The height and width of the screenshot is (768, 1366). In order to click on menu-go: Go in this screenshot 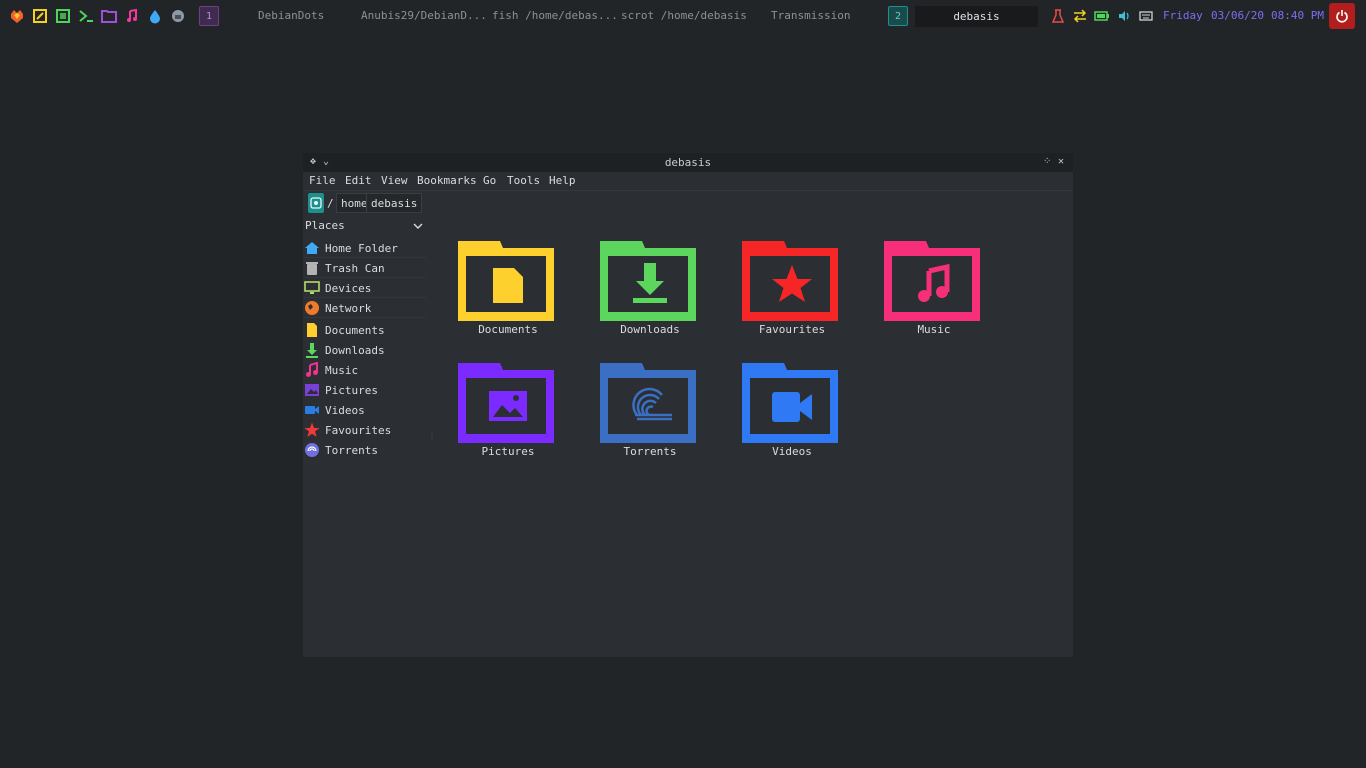, I will do `click(489, 180)`.